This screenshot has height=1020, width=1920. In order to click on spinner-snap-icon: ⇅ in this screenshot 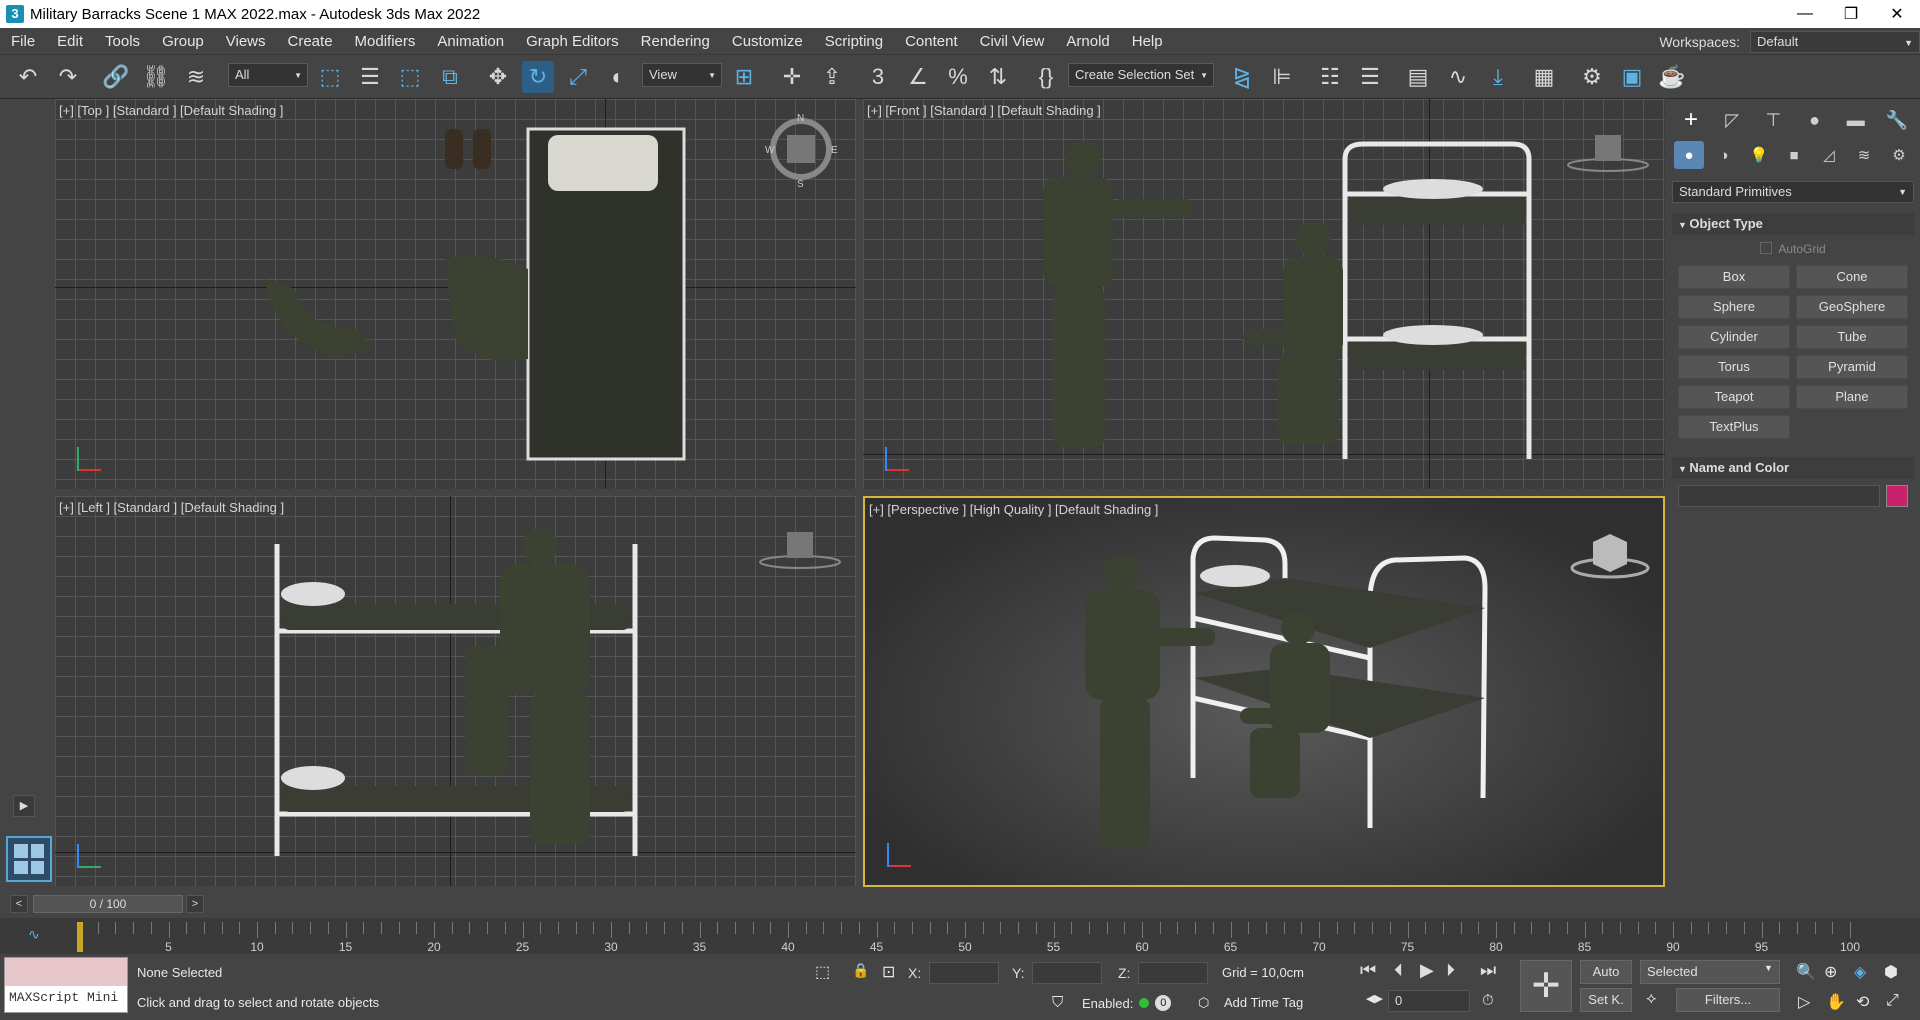, I will do `click(998, 77)`.